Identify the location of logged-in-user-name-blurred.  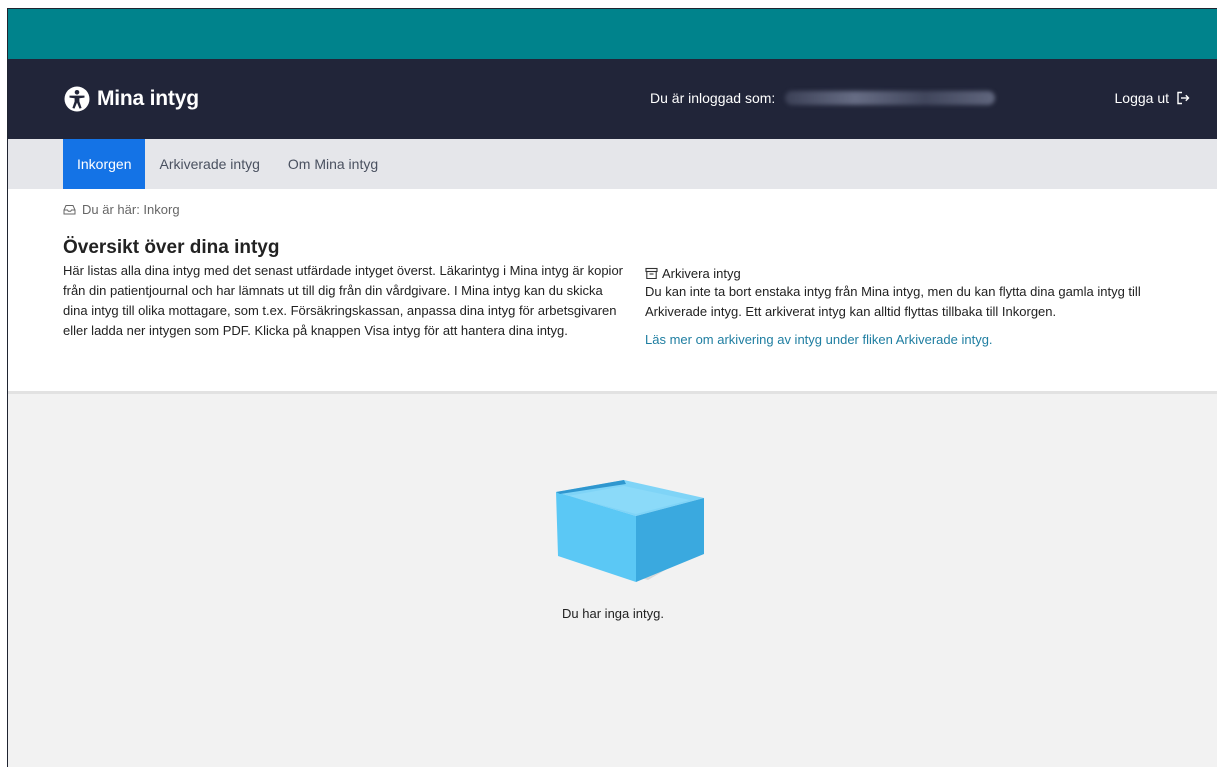
(890, 98).